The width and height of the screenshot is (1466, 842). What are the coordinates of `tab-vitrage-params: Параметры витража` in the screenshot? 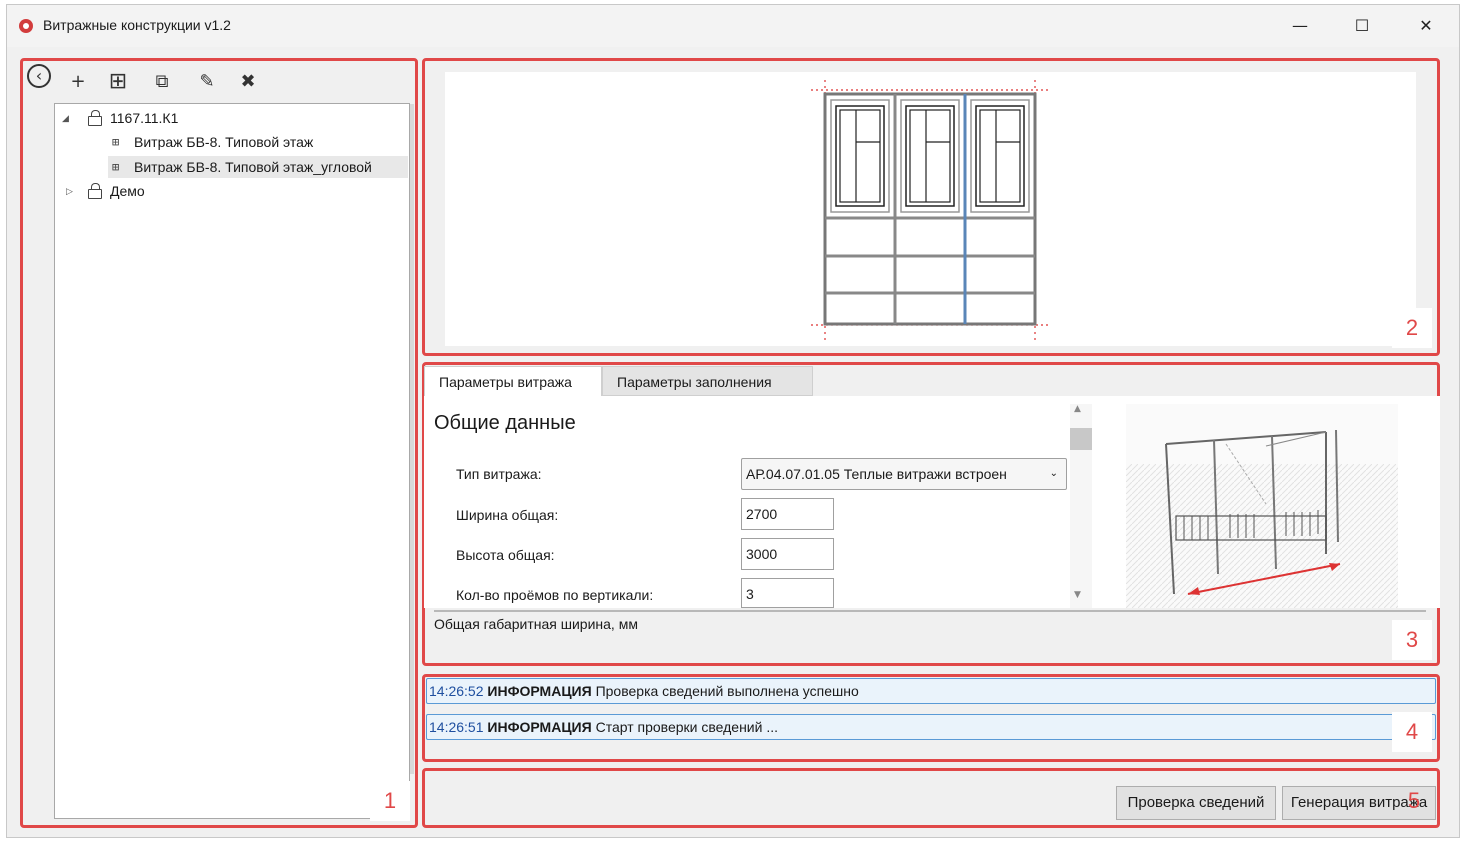 It's located at (513, 381).